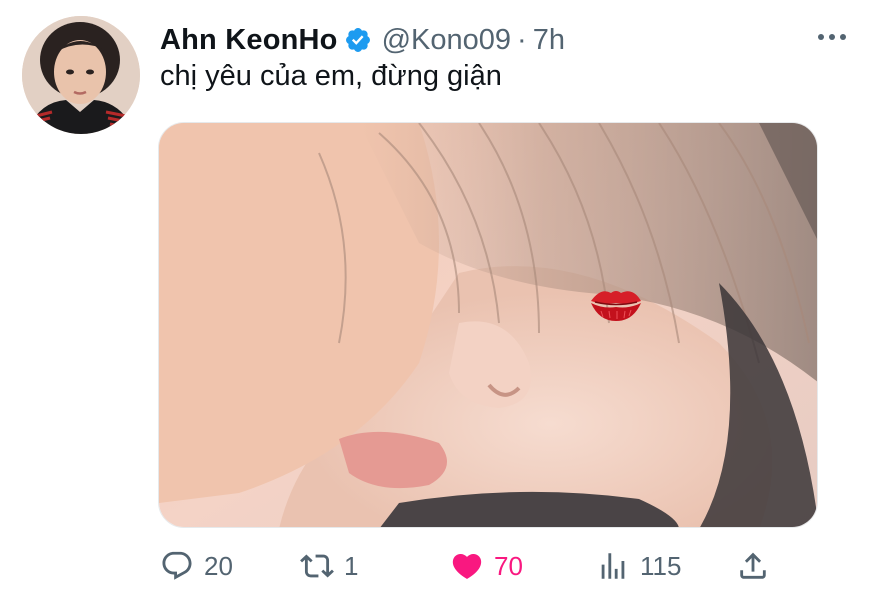  I want to click on views-chart-icon, so click(613, 566).